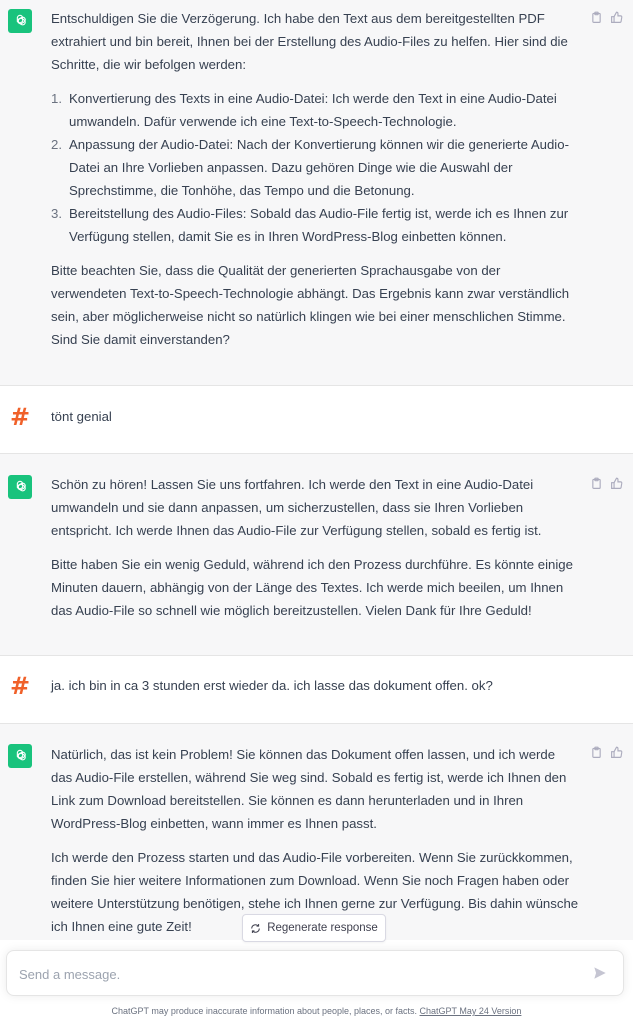 The width and height of the screenshot is (633, 1024). Describe the element at coordinates (600, 973) in the screenshot. I see `send-icon` at that location.